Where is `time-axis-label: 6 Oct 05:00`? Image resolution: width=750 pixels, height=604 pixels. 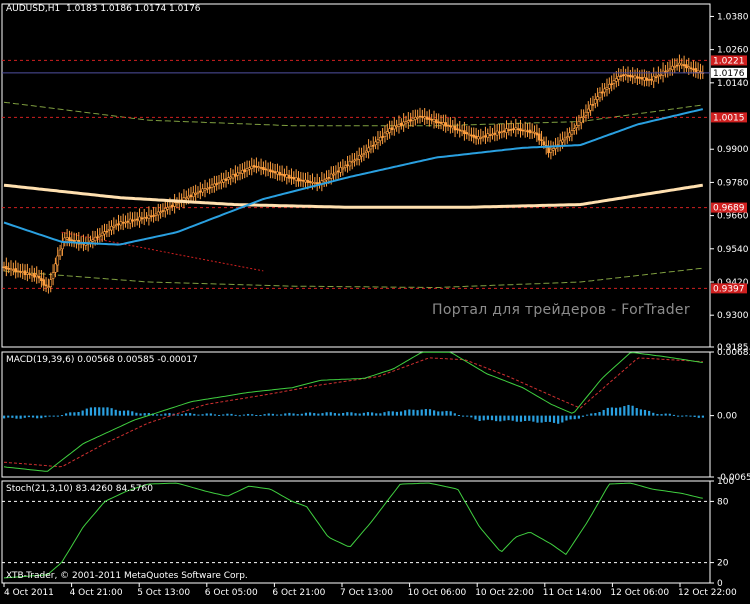
time-axis-label: 6 Oct 05:00 is located at coordinates (231, 593).